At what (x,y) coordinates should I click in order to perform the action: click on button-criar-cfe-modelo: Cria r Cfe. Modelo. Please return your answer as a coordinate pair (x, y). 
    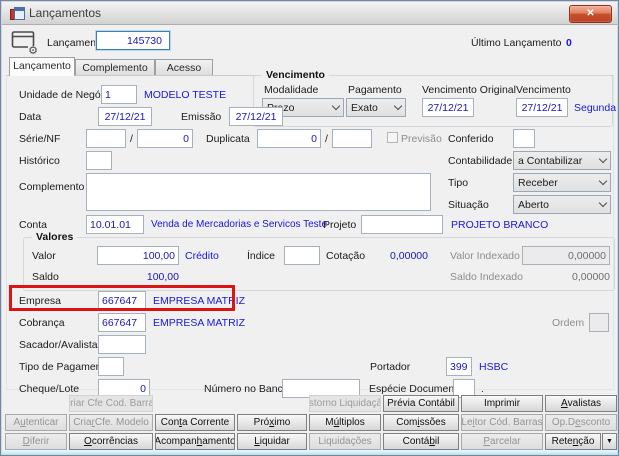
    Looking at the image, I should click on (111, 422).